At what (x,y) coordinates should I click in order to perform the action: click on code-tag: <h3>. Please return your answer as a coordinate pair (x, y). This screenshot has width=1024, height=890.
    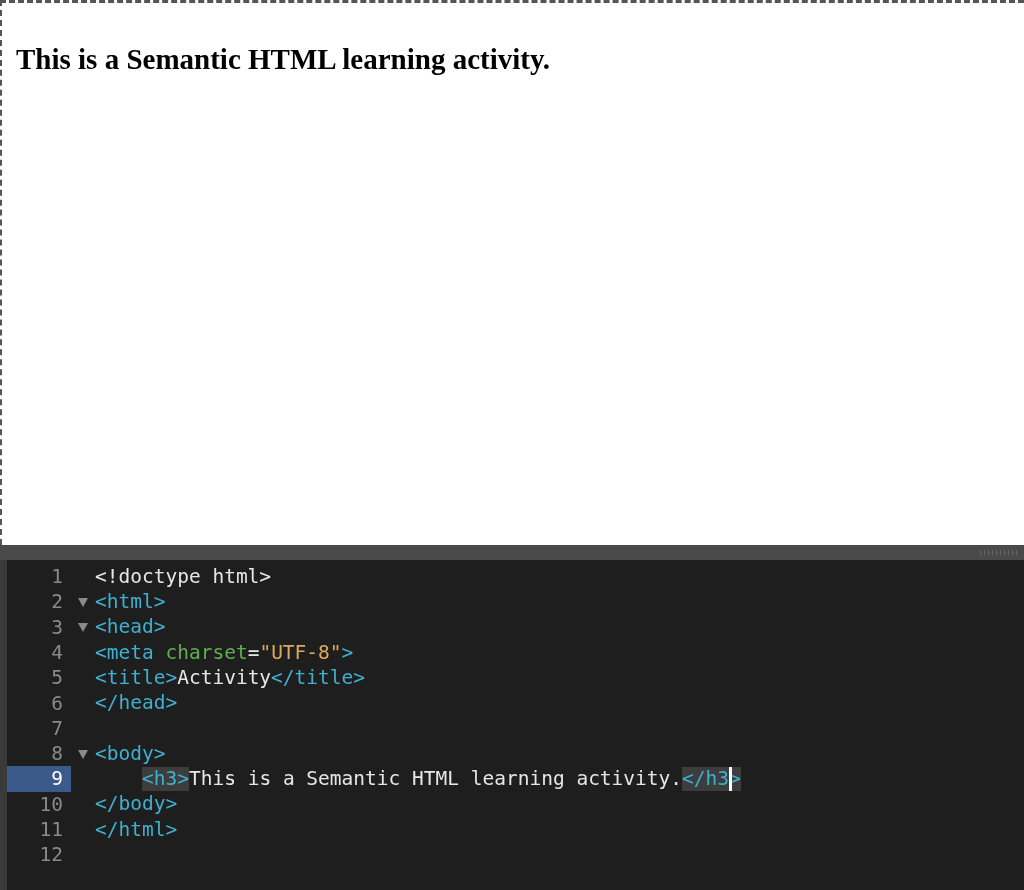
    Looking at the image, I should click on (165, 779).